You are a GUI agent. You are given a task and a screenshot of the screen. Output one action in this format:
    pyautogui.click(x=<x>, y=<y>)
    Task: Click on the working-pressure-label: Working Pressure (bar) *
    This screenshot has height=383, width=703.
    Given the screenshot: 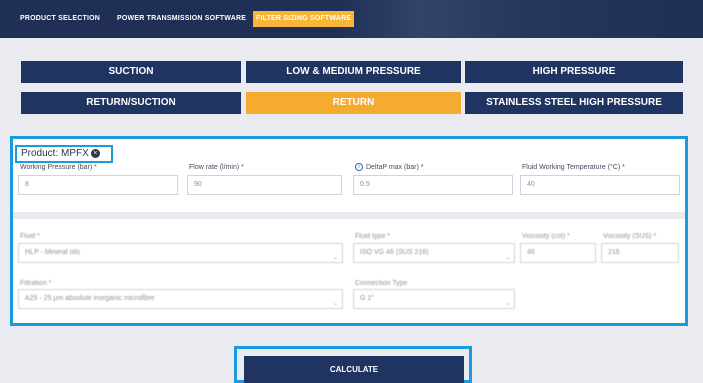 What is the action you would take?
    pyautogui.click(x=58, y=167)
    